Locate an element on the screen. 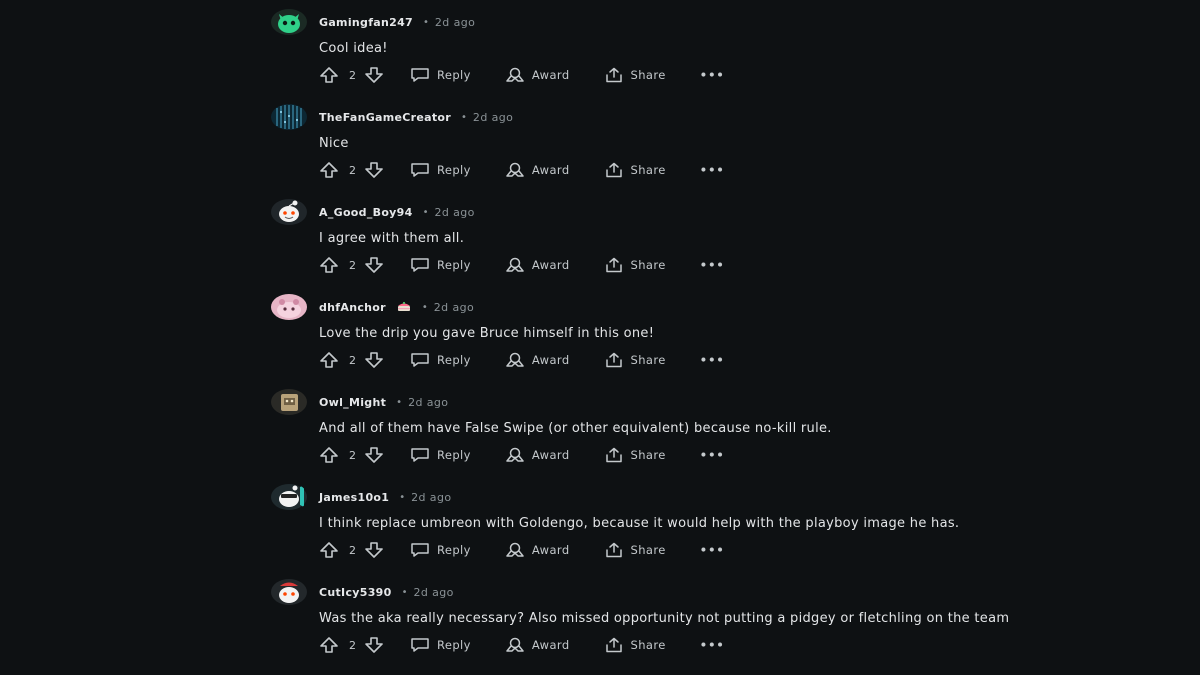 The width and height of the screenshot is (1200, 675). username: TheFanGameCreator is located at coordinates (385, 118).